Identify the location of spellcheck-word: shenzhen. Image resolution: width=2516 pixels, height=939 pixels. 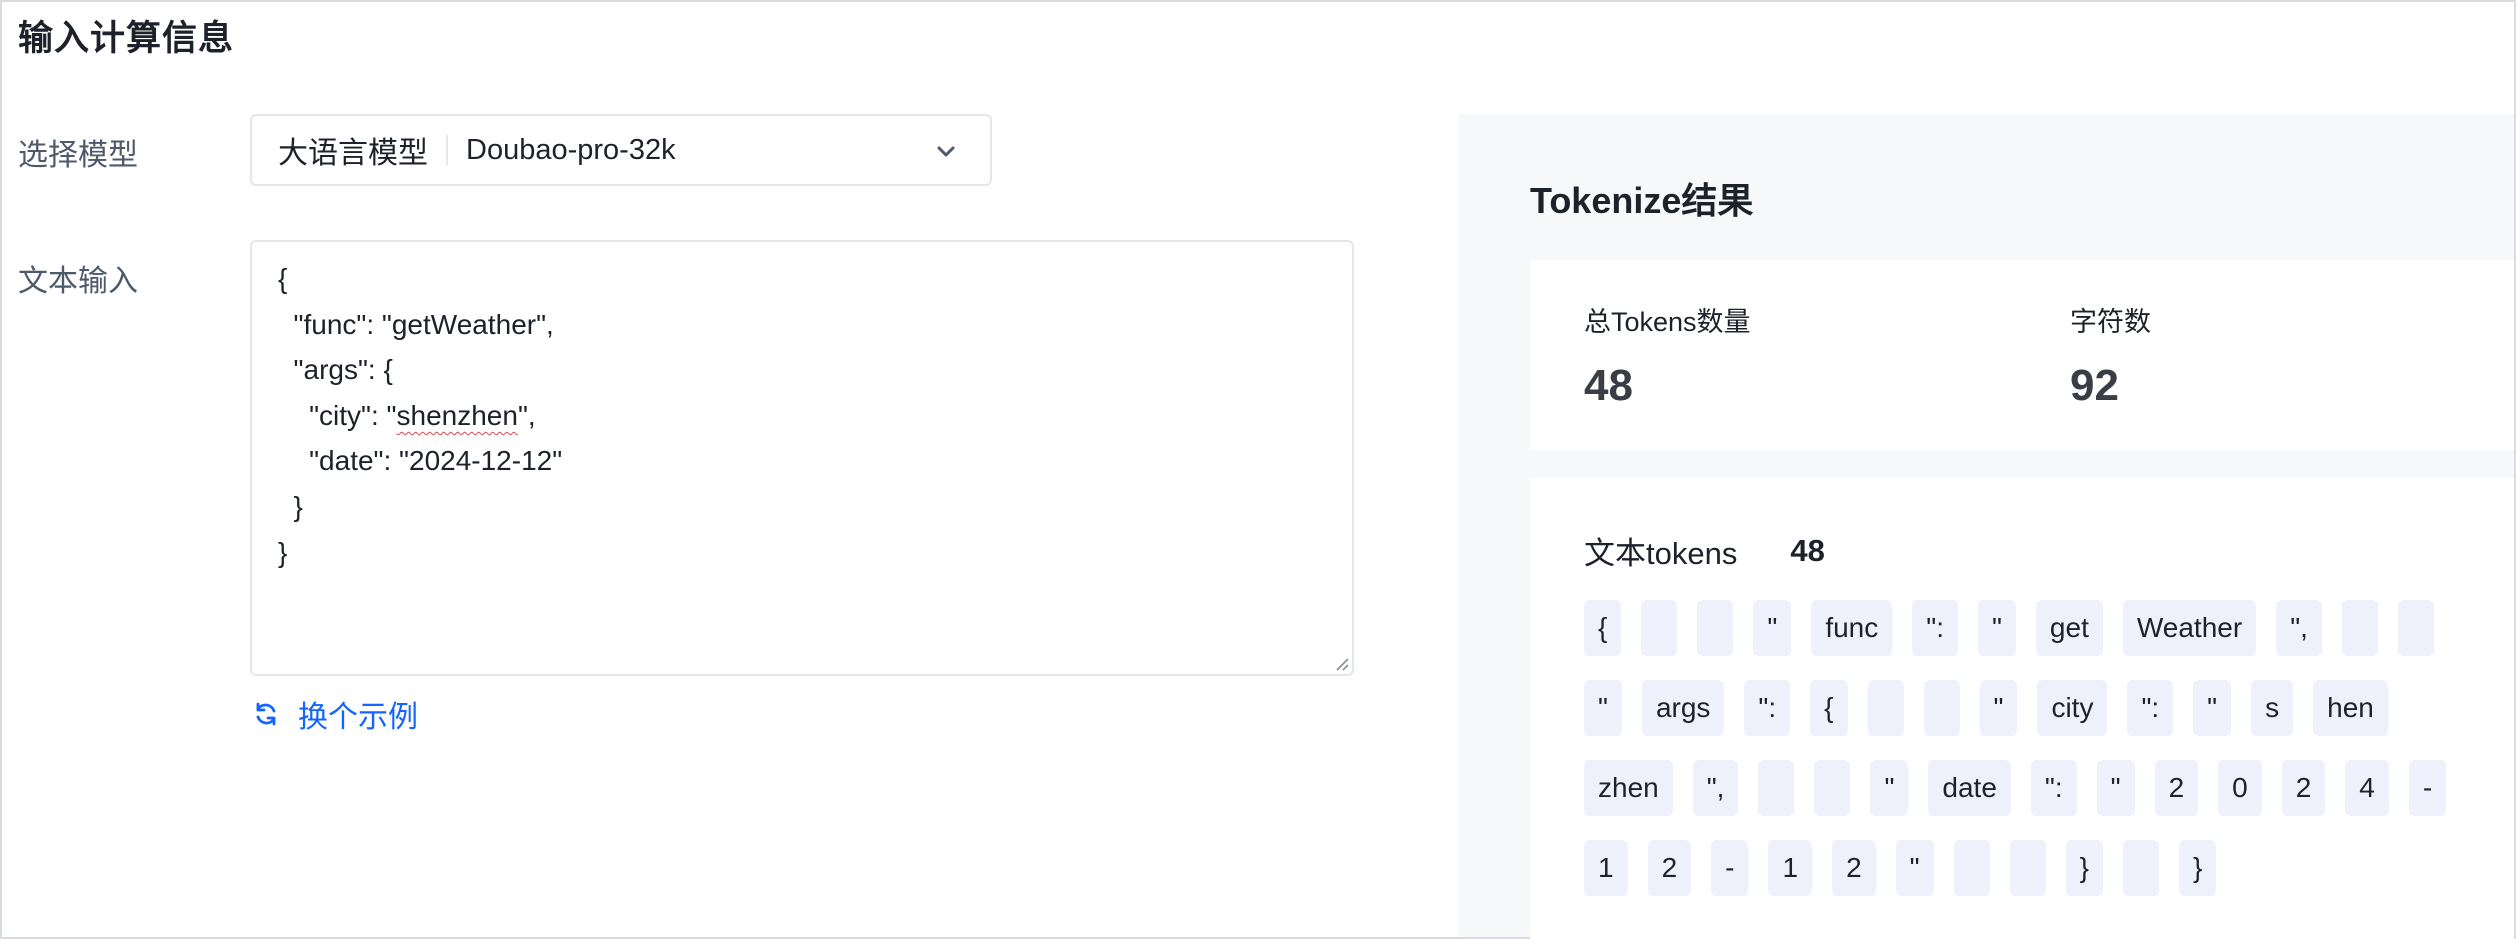
(457, 415).